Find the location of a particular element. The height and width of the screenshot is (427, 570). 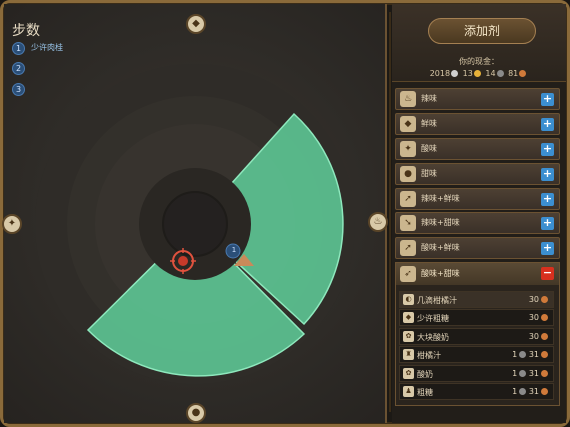

citrus-drops-icon: ◐ is located at coordinates (408, 299).